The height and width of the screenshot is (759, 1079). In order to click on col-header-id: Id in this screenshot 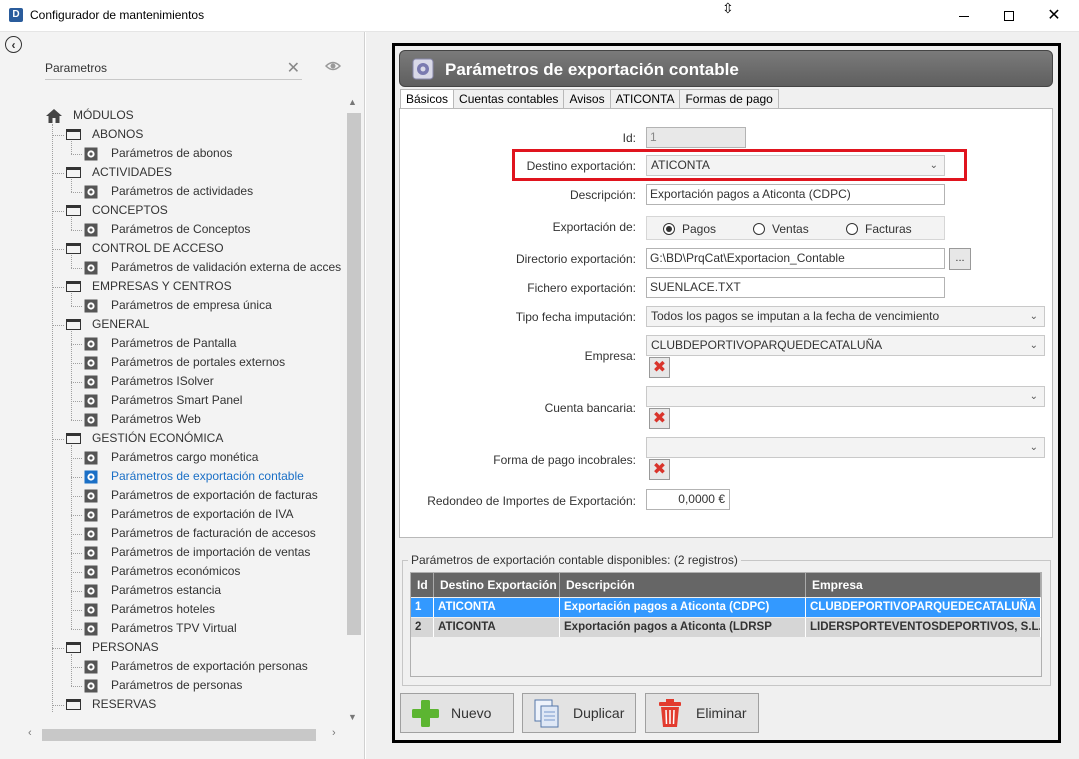, I will do `click(422, 585)`.